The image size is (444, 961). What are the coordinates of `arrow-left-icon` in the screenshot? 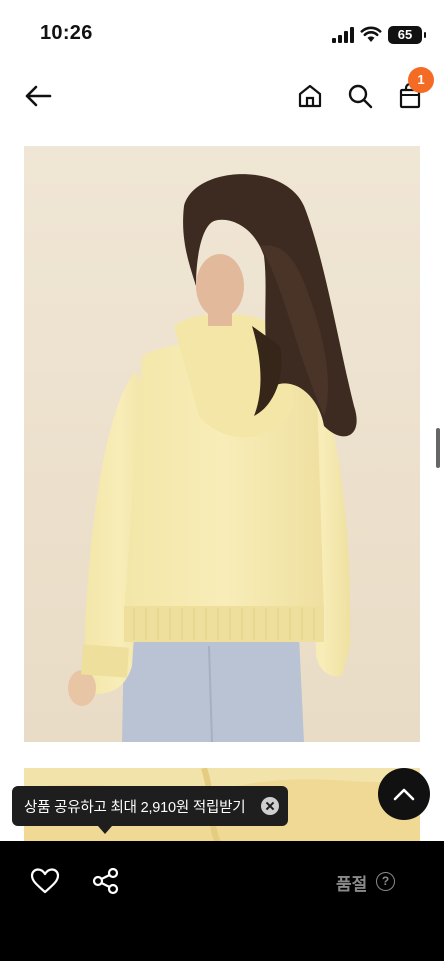 It's located at (38, 96).